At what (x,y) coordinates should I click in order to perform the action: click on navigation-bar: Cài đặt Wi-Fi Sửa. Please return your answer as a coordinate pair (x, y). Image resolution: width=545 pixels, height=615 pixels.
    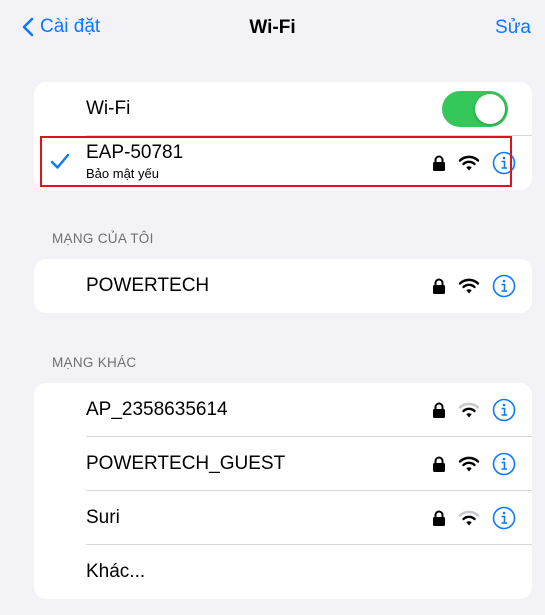
    Looking at the image, I should click on (272, 29).